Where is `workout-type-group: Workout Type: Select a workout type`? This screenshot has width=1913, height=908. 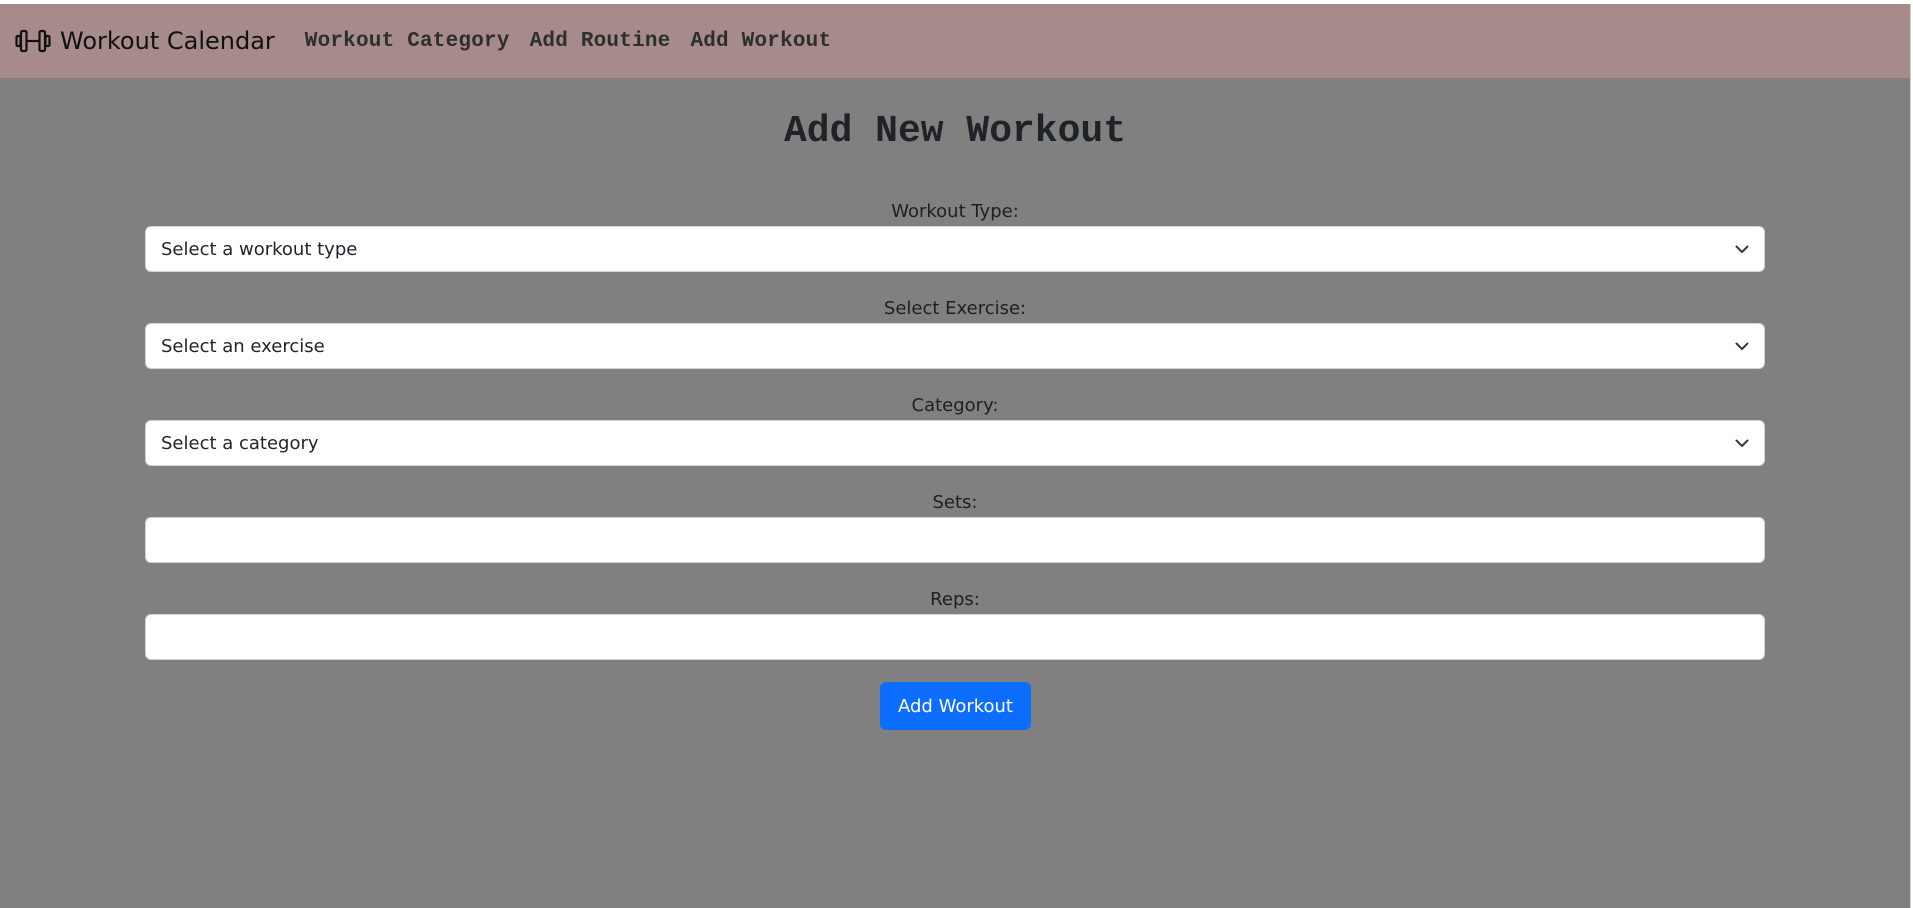 workout-type-group: Workout Type: Select a workout type is located at coordinates (955, 236).